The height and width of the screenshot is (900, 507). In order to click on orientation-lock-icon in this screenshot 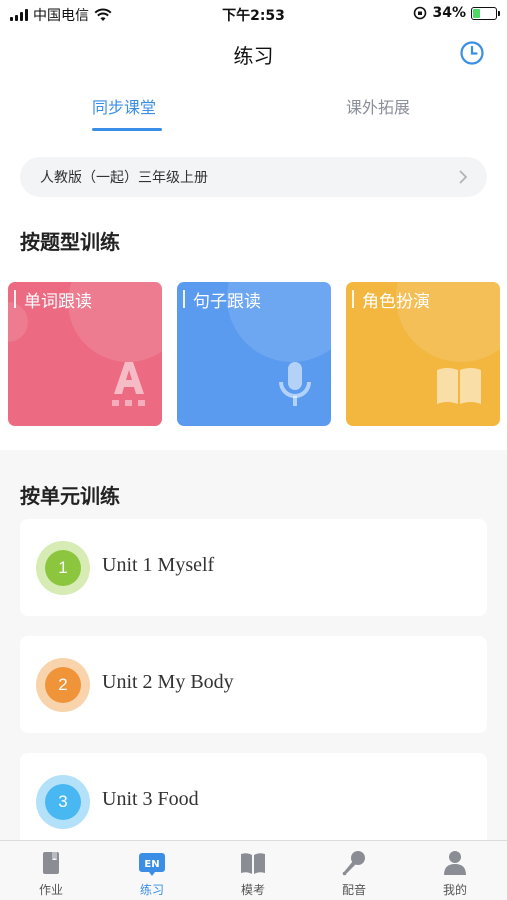, I will do `click(420, 13)`.